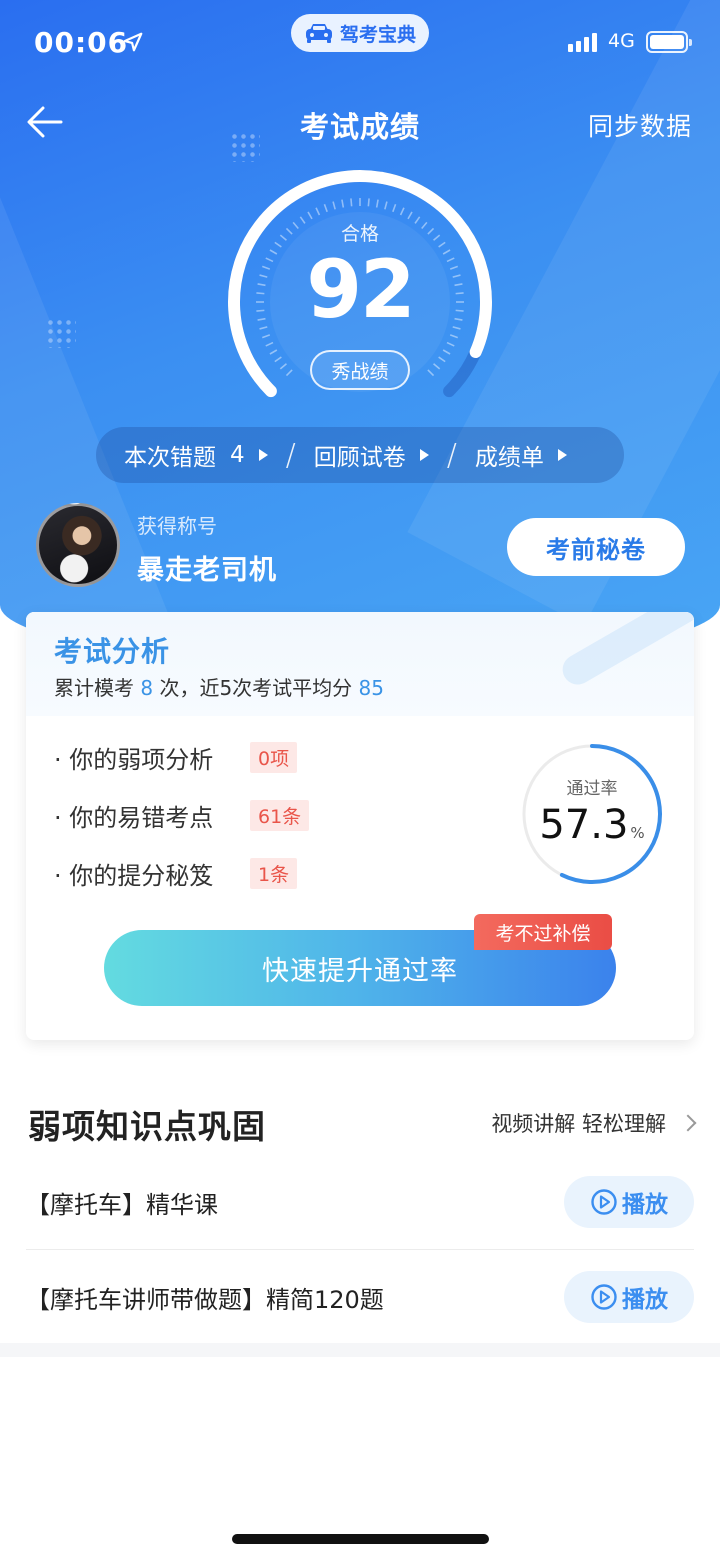 Image resolution: width=720 pixels, height=1558 pixels. What do you see at coordinates (112, 651) in the screenshot?
I see `analysis-title: 考试分析` at bounding box center [112, 651].